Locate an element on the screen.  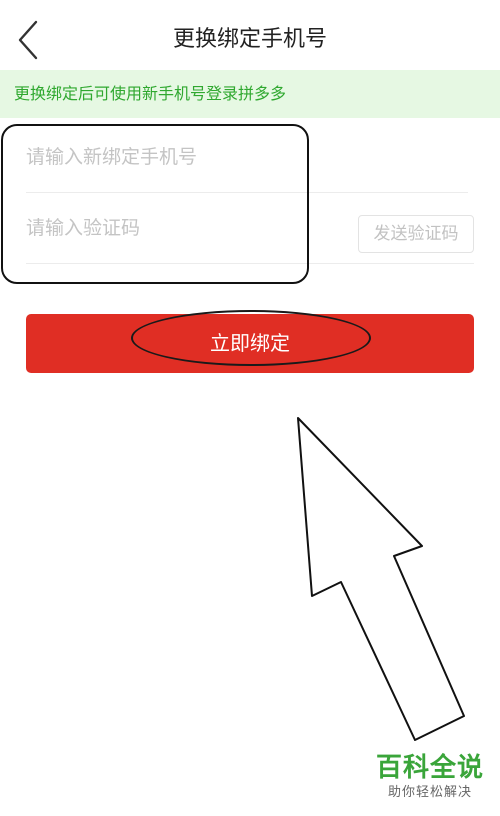
phone-row is located at coordinates (247, 157).